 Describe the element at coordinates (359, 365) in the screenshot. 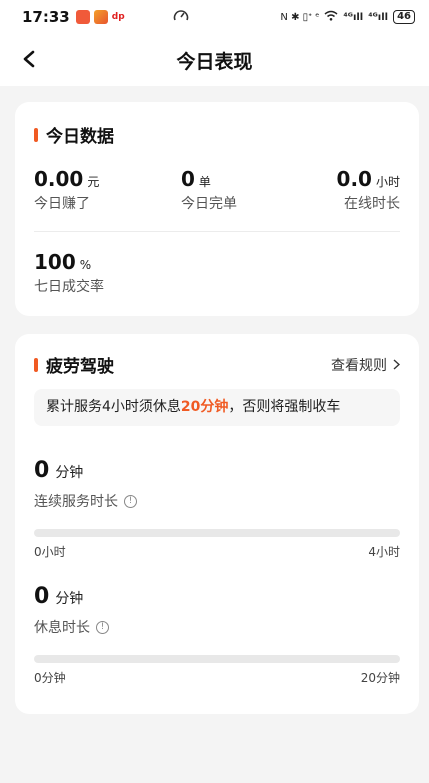

I see `view-rules-label: 查看规则` at that location.